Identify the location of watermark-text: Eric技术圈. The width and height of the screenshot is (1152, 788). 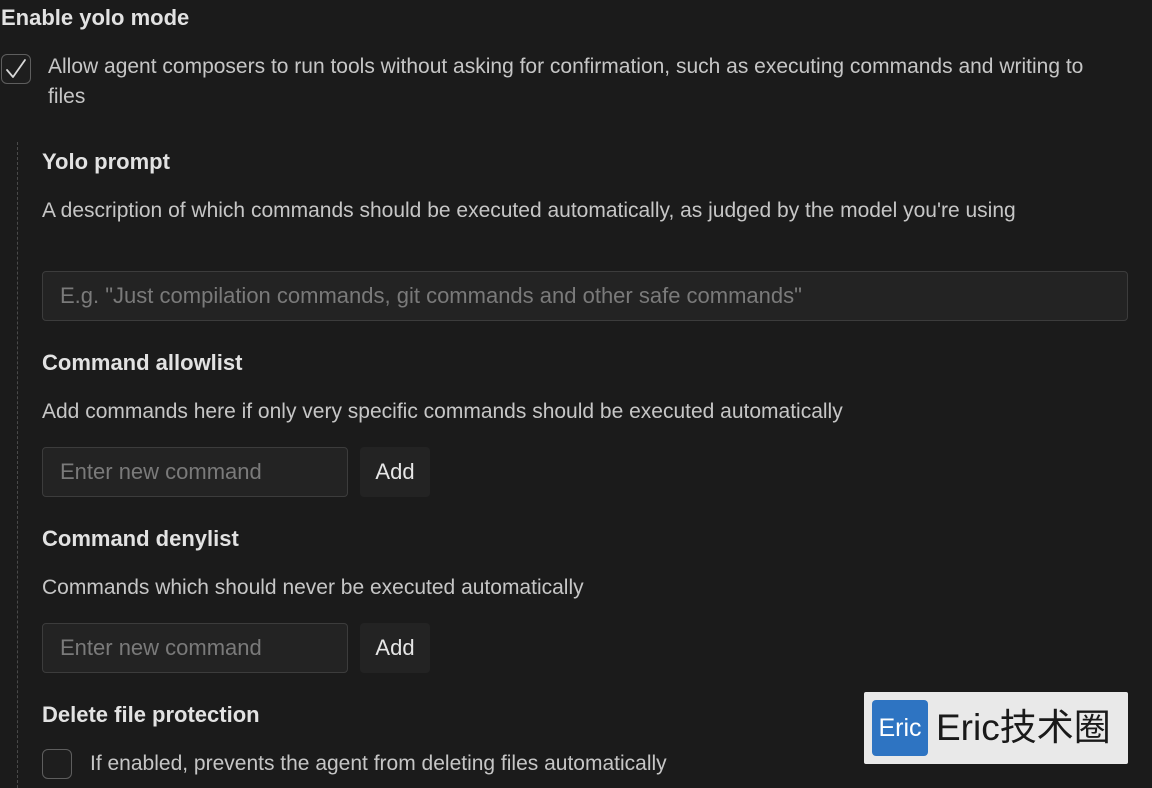
(1023, 727).